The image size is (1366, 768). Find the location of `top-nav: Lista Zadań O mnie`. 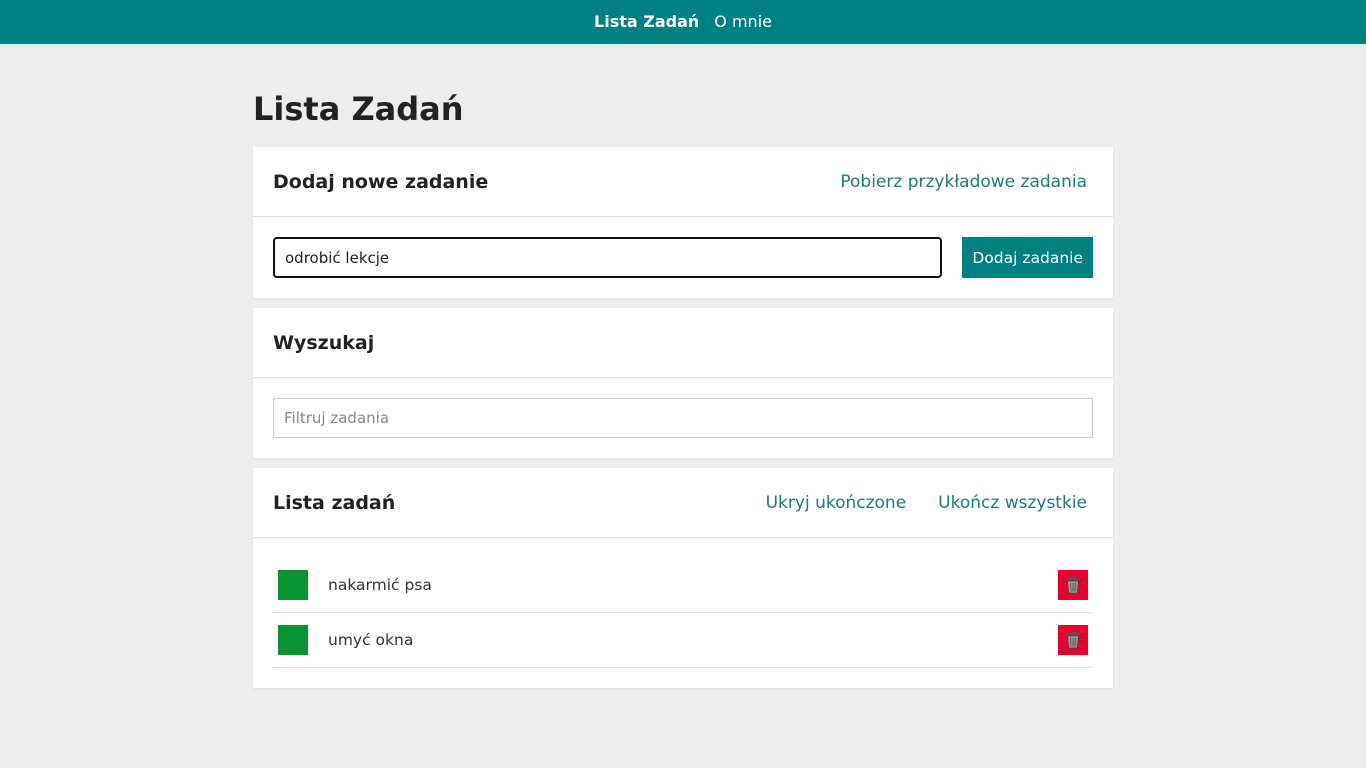

top-nav: Lista Zadań O mnie is located at coordinates (683, 22).